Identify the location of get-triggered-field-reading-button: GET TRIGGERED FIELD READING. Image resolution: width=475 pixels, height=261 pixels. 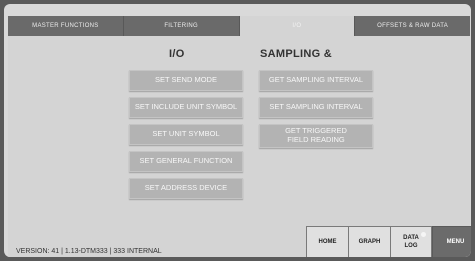
(316, 136).